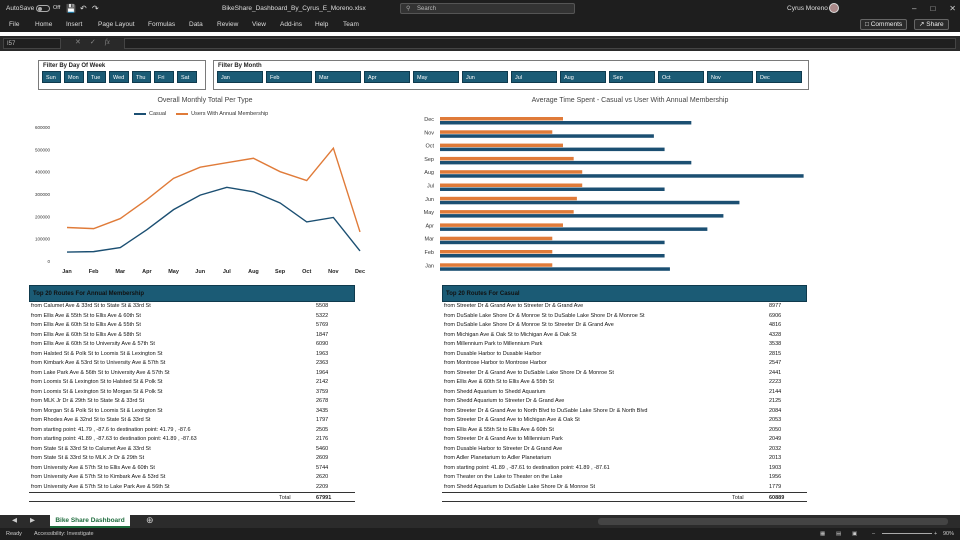 Image resolution: width=960 pixels, height=540 pixels. Describe the element at coordinates (96, 77) in the screenshot. I see `day-button-tue: Tue` at that location.